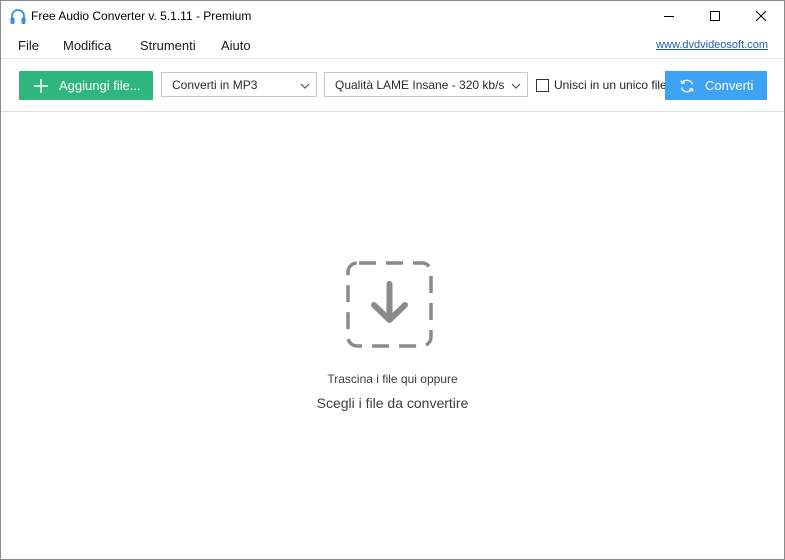 The height and width of the screenshot is (560, 785). What do you see at coordinates (215, 84) in the screenshot?
I see `format-select-value: Converti in MP3` at bounding box center [215, 84].